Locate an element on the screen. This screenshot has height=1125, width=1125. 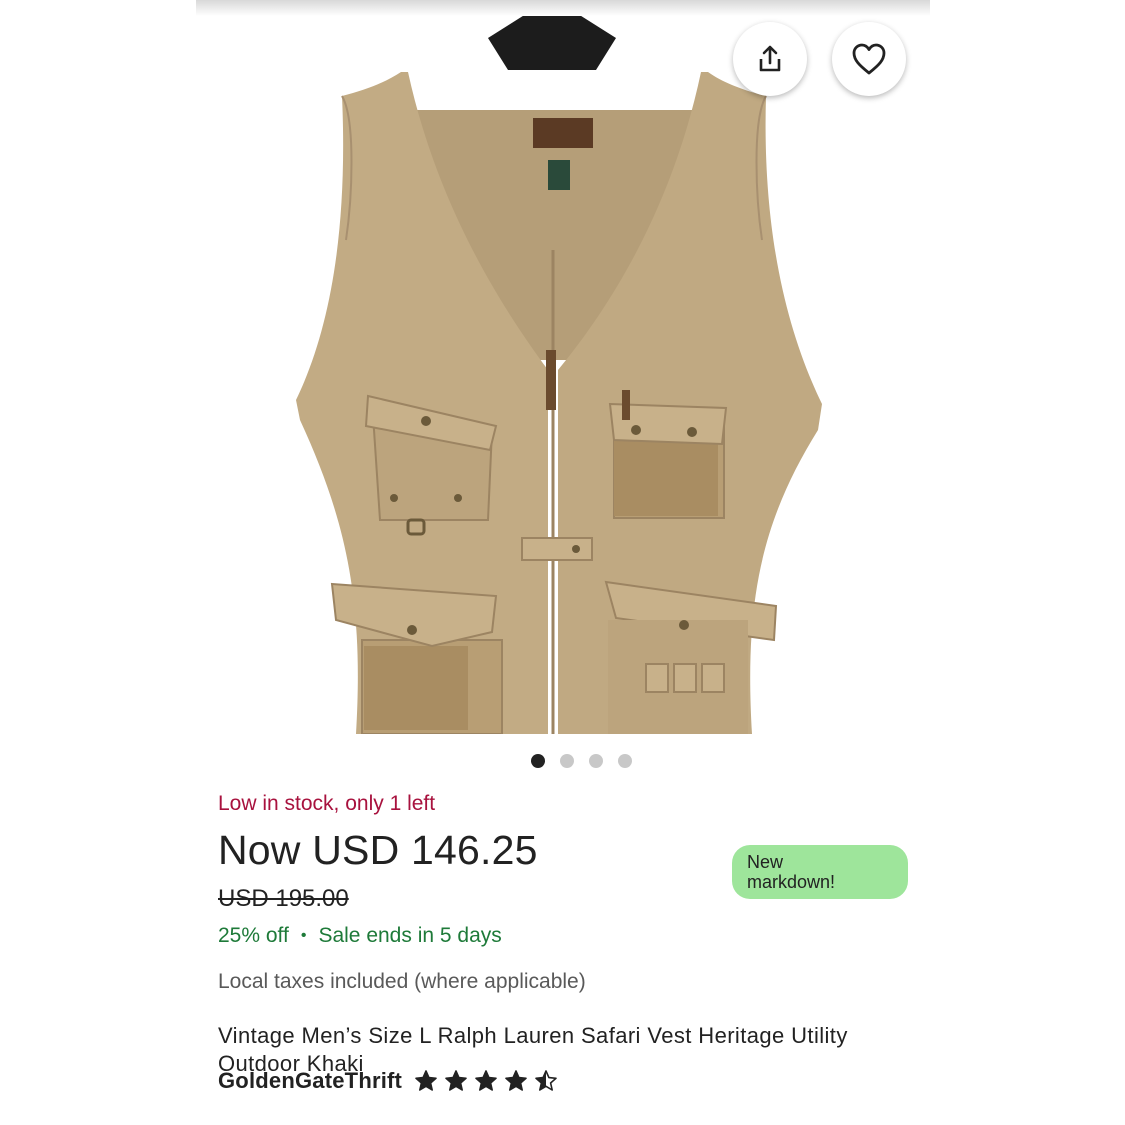
top-bar is located at coordinates (563, 8).